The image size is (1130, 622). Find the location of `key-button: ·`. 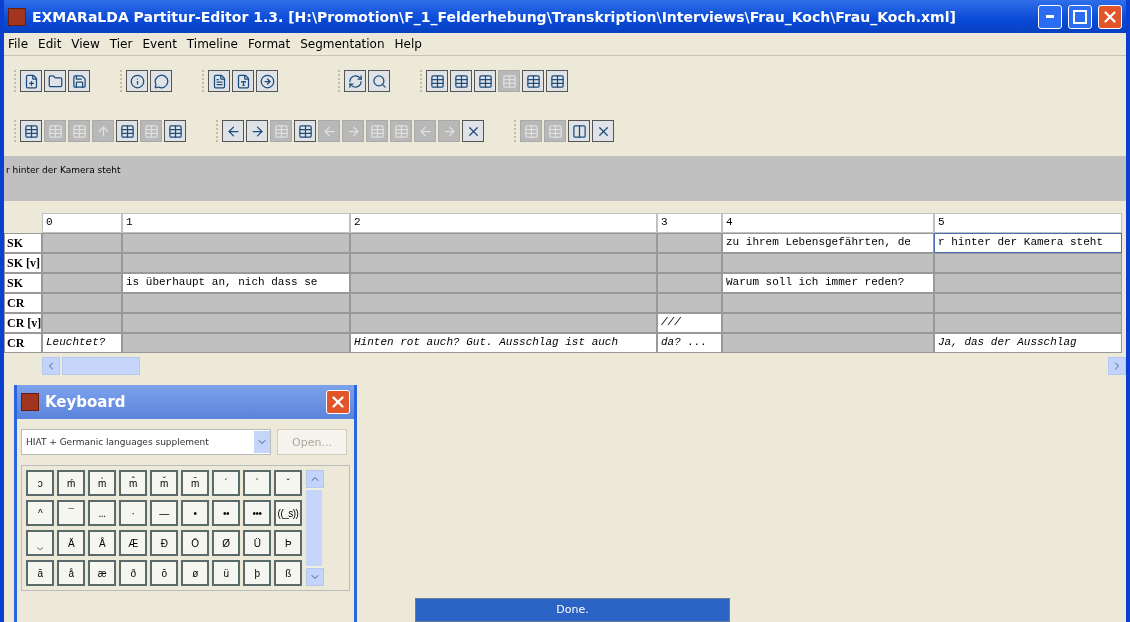

key-button: · is located at coordinates (133, 513).